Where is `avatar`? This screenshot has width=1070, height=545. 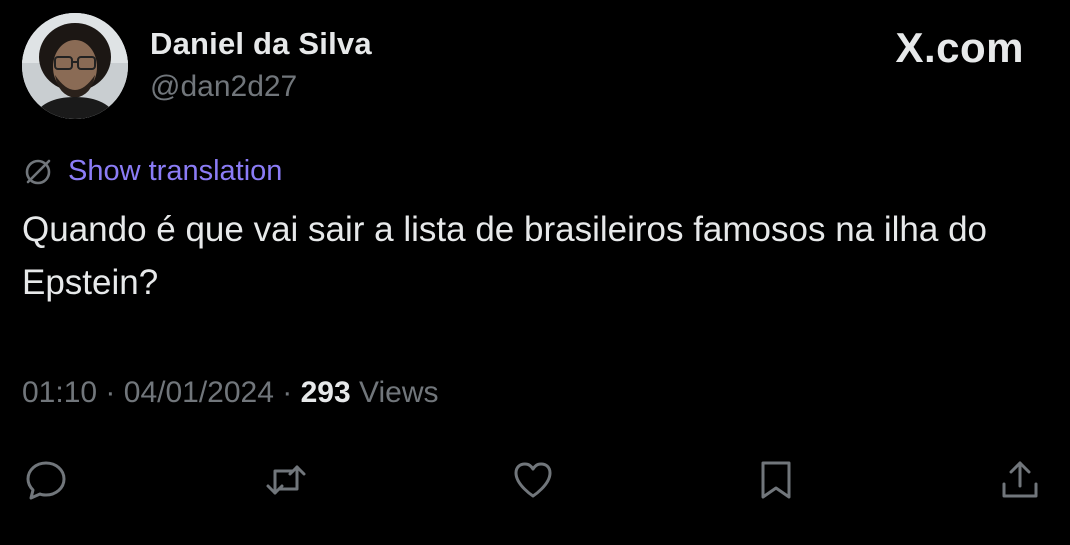 avatar is located at coordinates (75, 66).